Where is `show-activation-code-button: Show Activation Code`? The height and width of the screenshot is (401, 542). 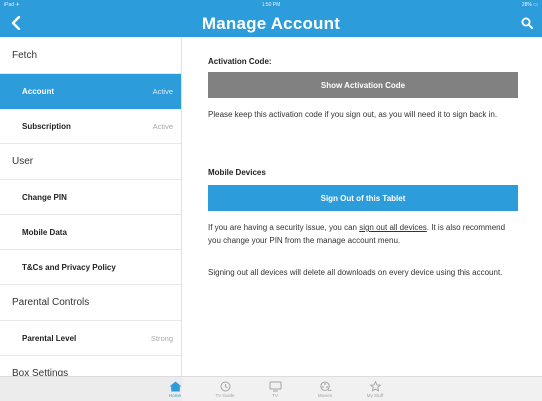
show-activation-code-button: Show Activation Code is located at coordinates (363, 85).